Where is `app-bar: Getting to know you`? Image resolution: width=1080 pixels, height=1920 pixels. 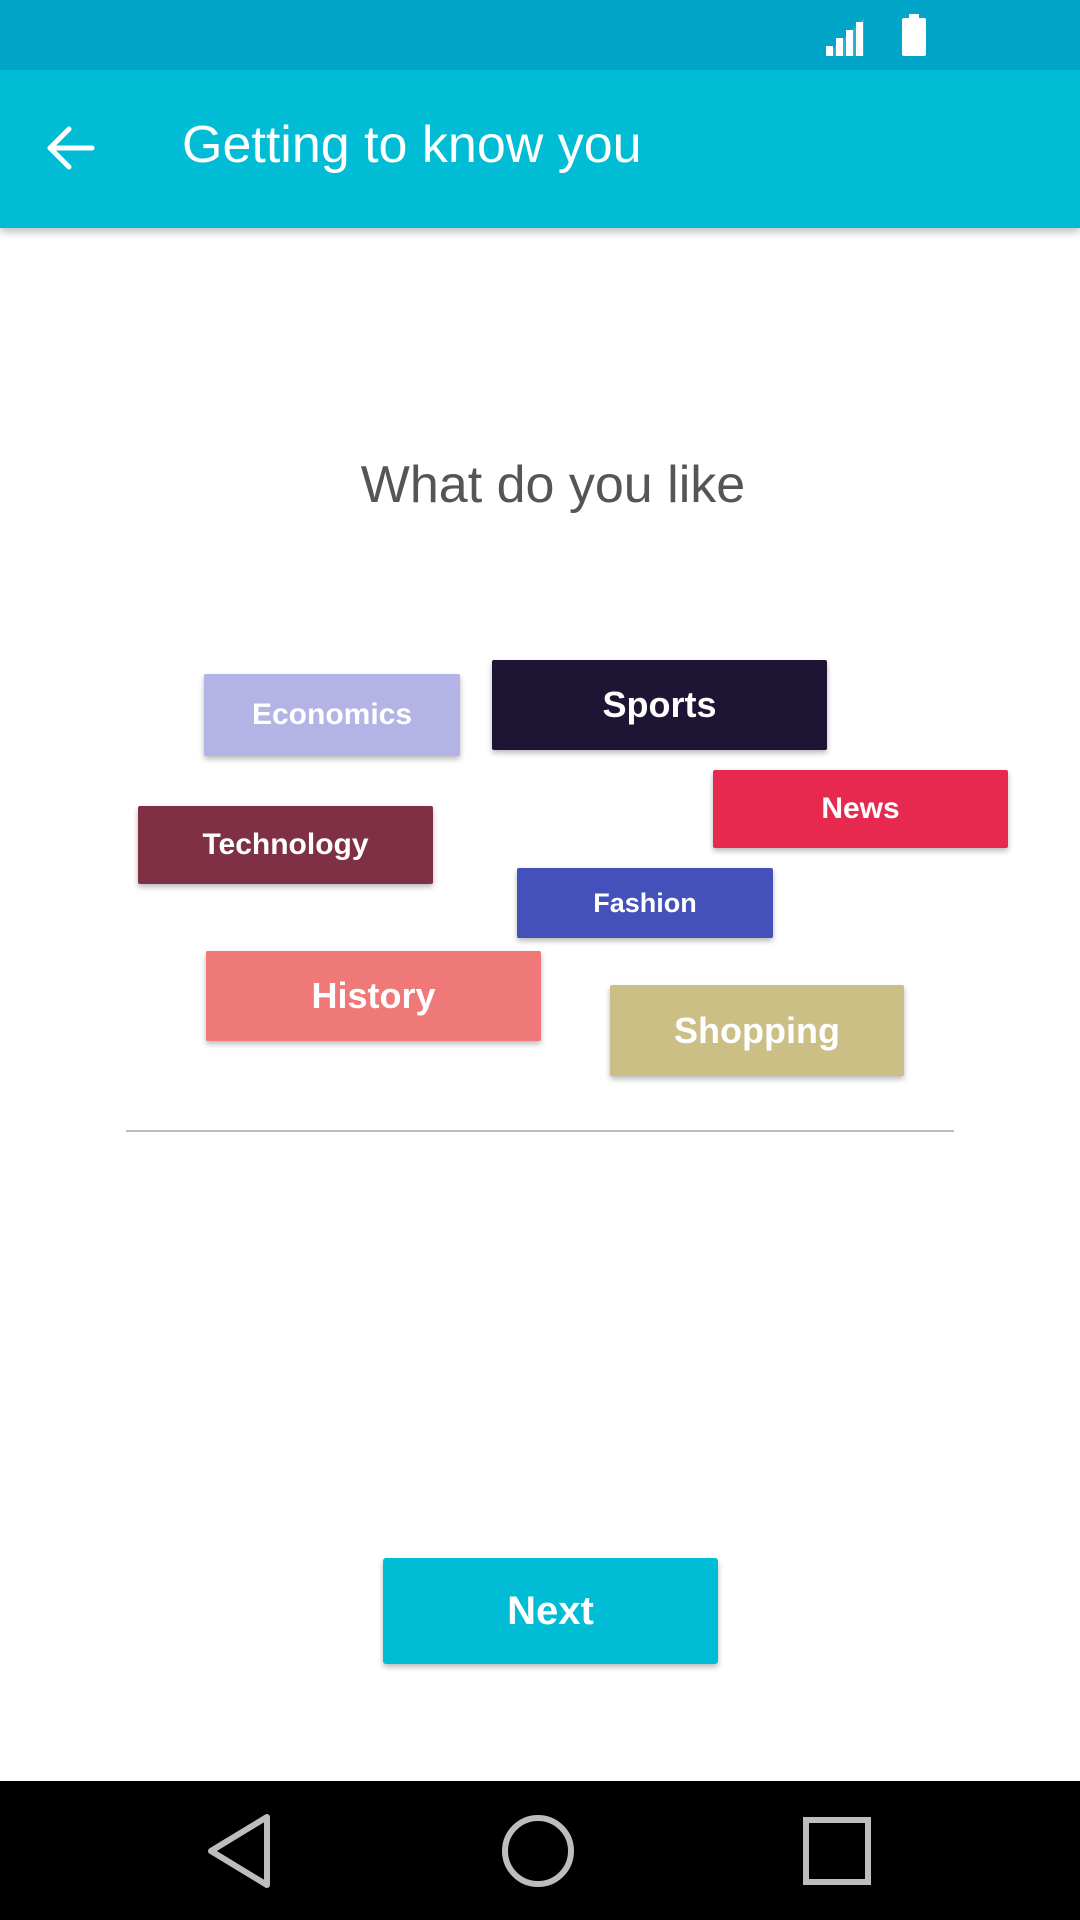
app-bar: Getting to know you is located at coordinates (540, 149).